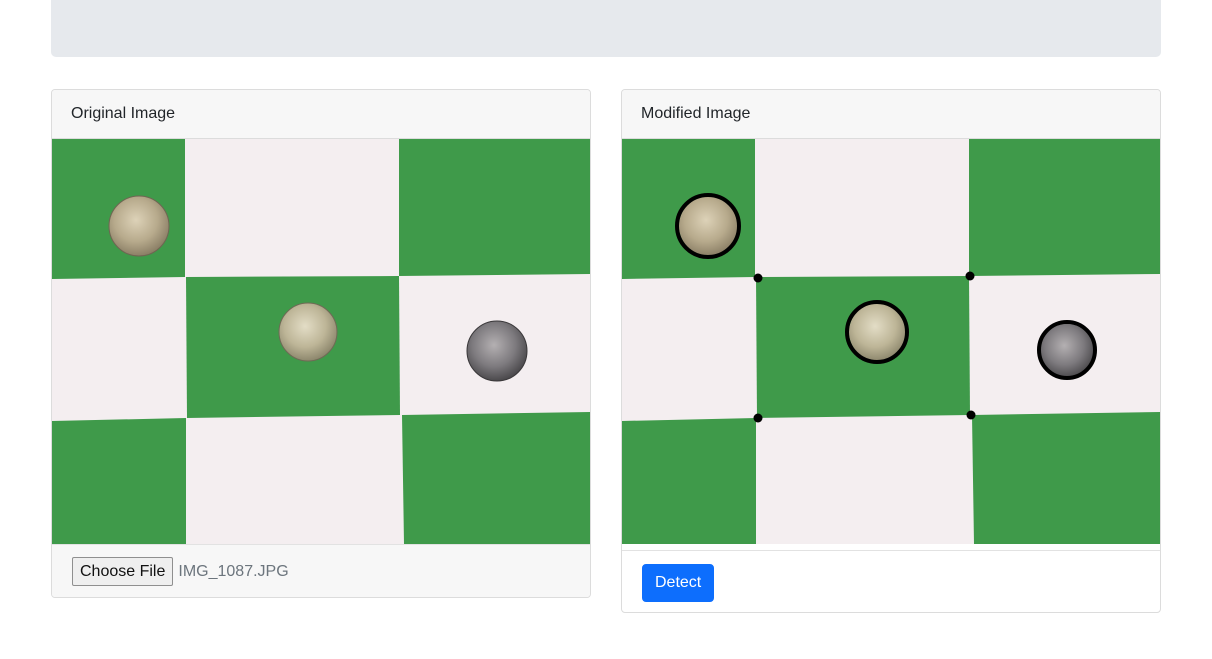 The width and height of the screenshot is (1212, 659). What do you see at coordinates (891, 581) in the screenshot?
I see `detect-actions: Detect` at bounding box center [891, 581].